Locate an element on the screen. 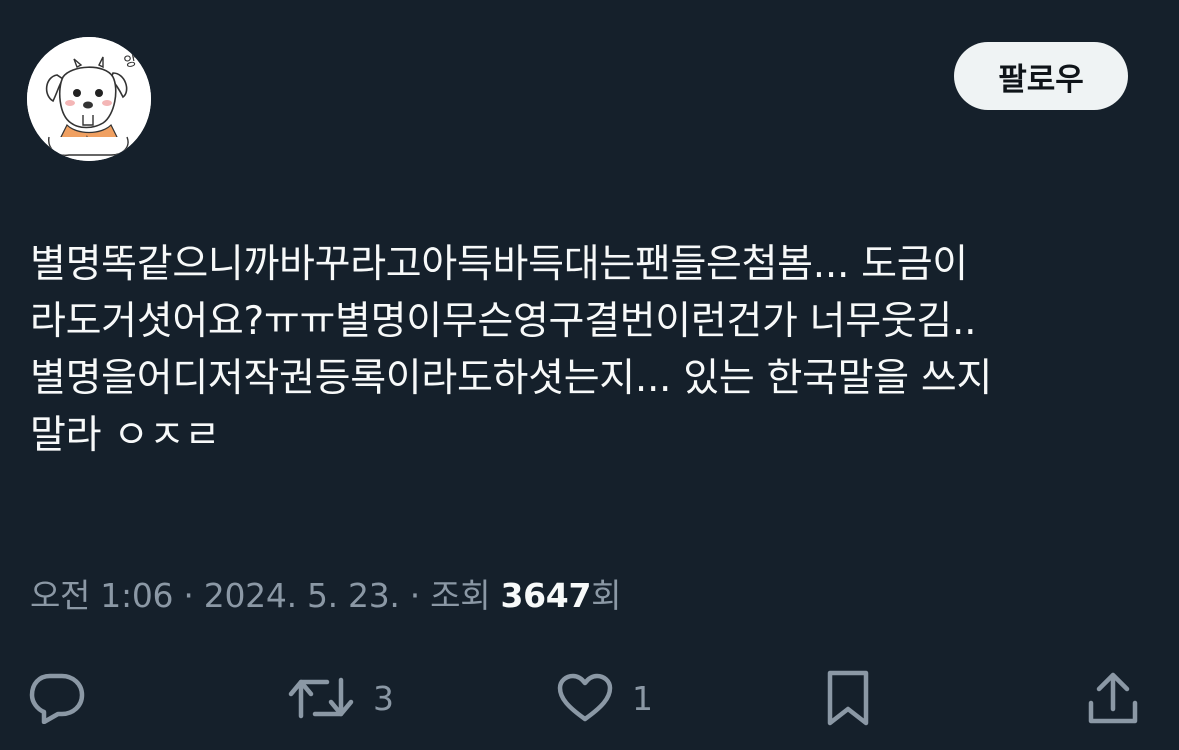  tweet-meta: 오전 1:06 · 2024. 5. 23. · 조회 3647회 is located at coordinates (326, 596).